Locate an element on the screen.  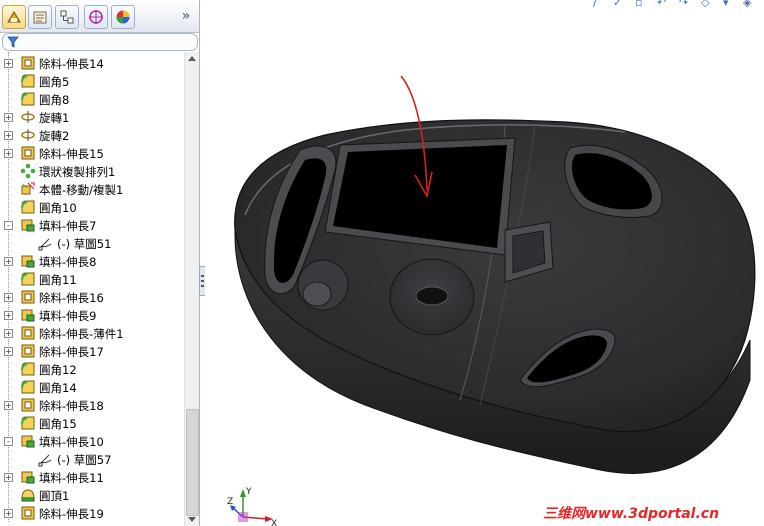
tree-item: 圓角15 is located at coordinates (92, 423).